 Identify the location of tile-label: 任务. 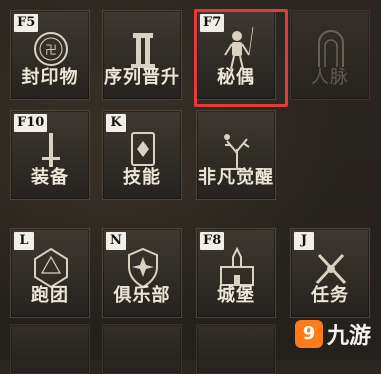
(330, 295).